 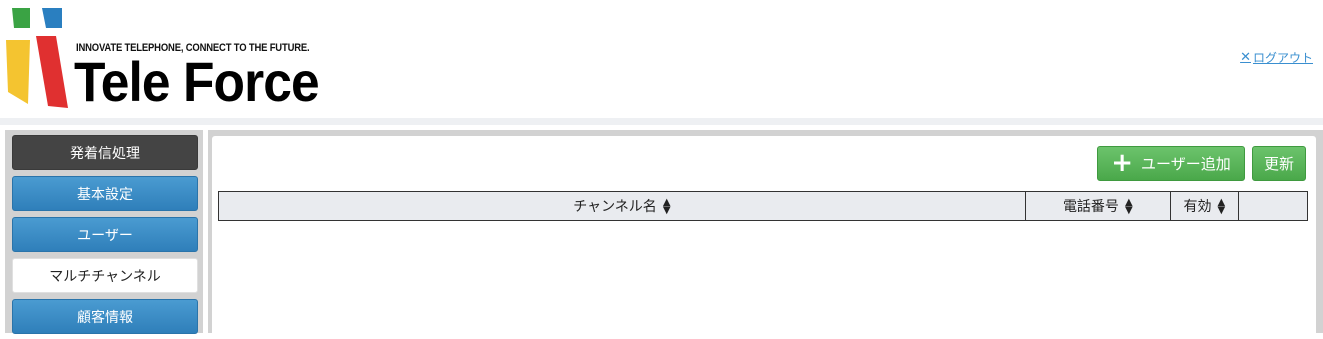 I want to click on add-user-button: + ユーザー追加, so click(x=1171, y=163).